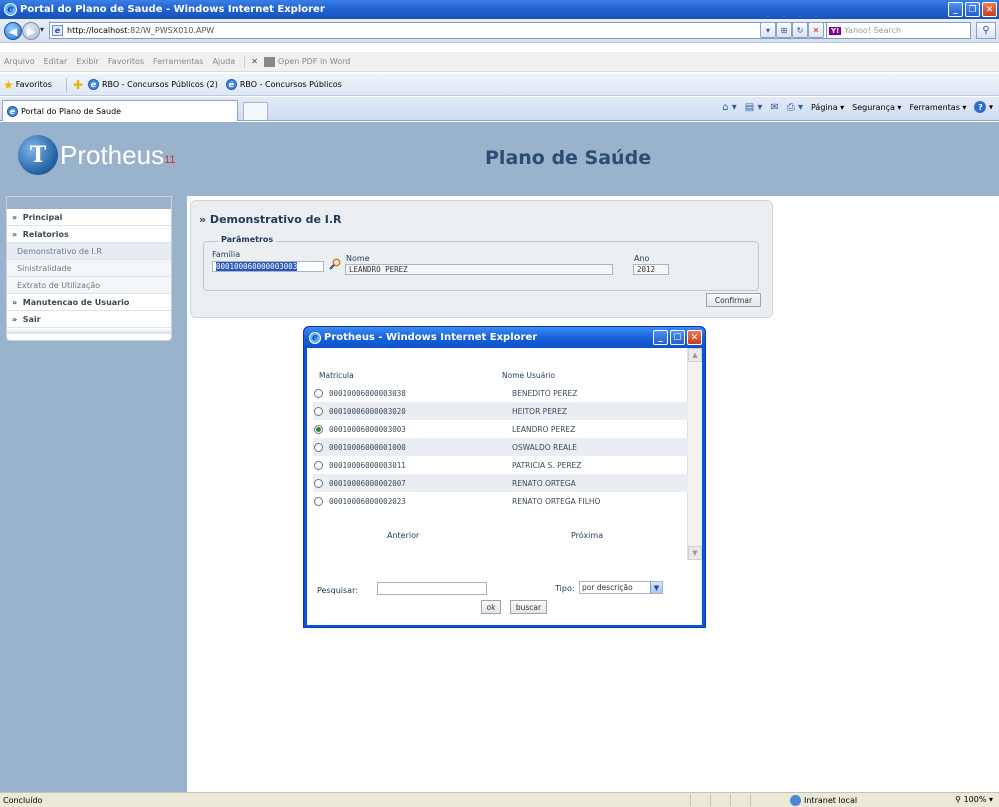 This screenshot has height=807, width=999. What do you see at coordinates (795, 107) in the screenshot?
I see `print-icon: ⎙ ▾` at bounding box center [795, 107].